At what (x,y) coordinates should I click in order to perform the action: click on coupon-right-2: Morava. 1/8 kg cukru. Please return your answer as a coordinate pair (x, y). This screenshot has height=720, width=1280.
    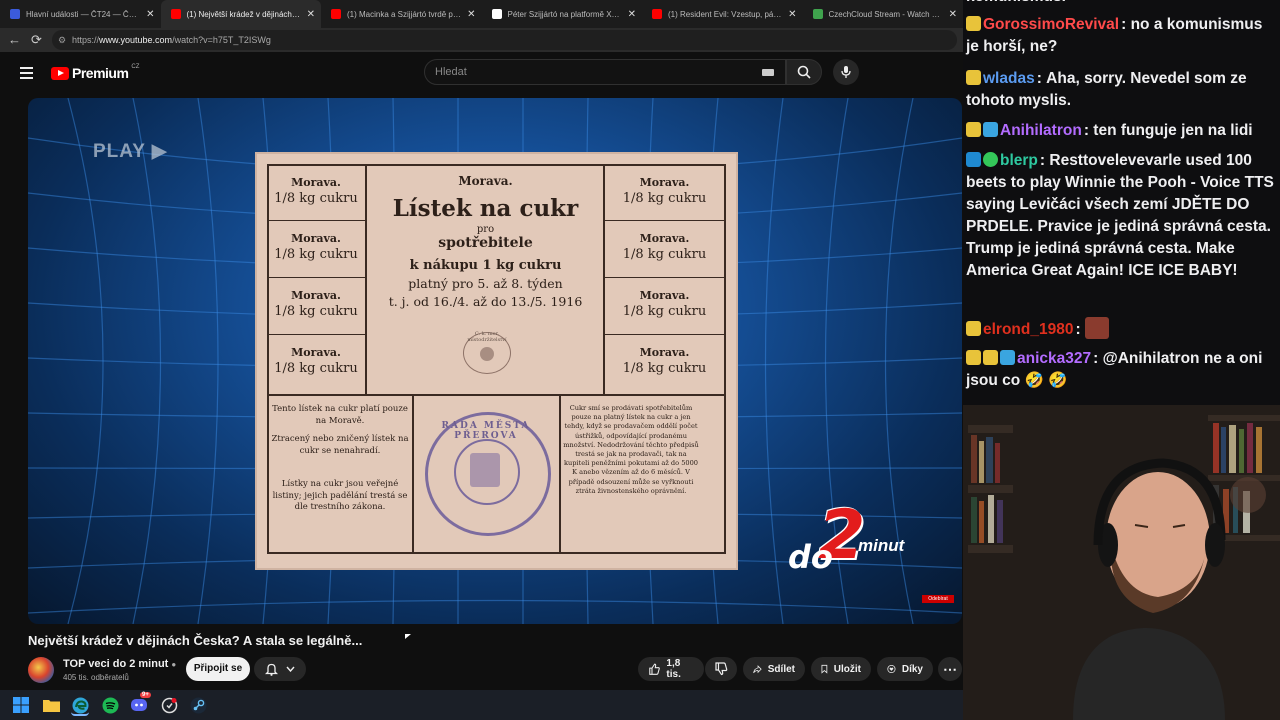
    Looking at the image, I should click on (664, 247).